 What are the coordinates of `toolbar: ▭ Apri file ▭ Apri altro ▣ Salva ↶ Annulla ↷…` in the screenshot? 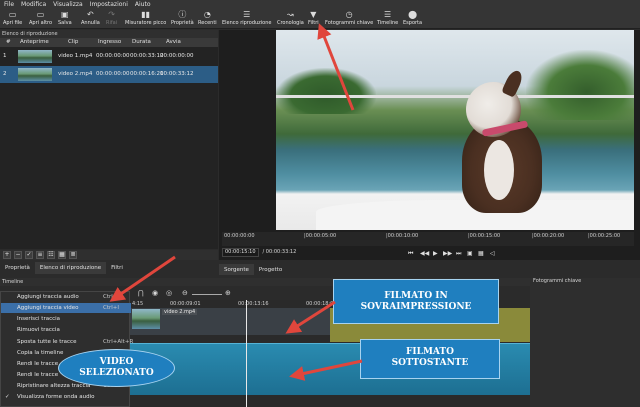 It's located at (320, 19).